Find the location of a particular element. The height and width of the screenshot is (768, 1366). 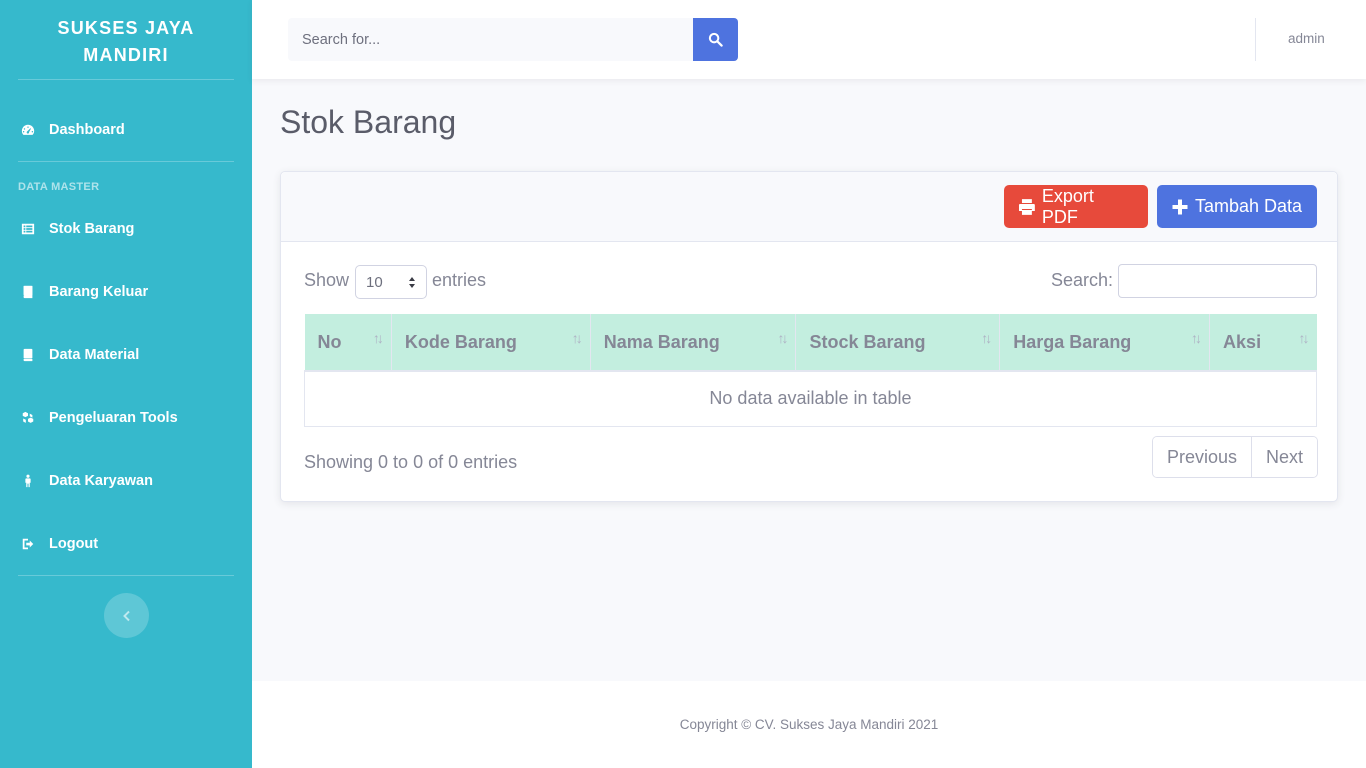

sidebar-item-label: Pengeluaran Tools is located at coordinates (113, 418).